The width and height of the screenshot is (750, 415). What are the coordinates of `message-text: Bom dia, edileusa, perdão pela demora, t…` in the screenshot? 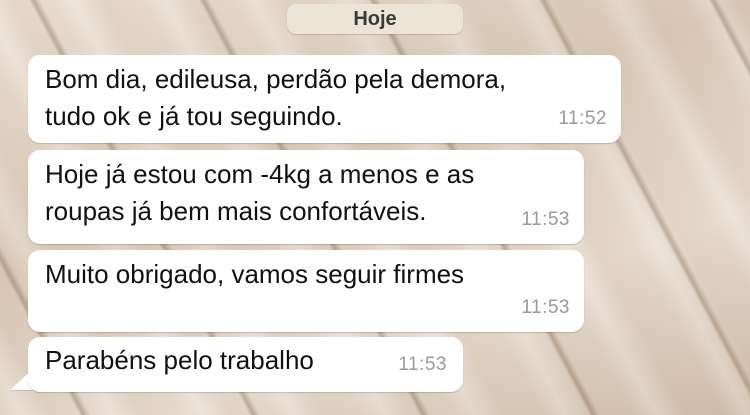 It's located at (276, 97).